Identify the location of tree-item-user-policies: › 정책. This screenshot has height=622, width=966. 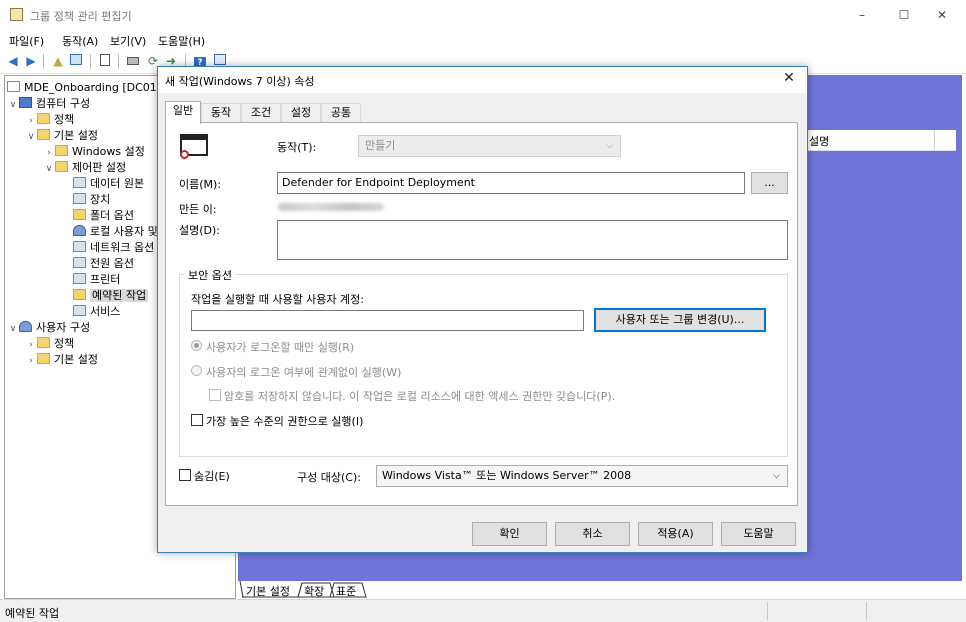
(49, 344).